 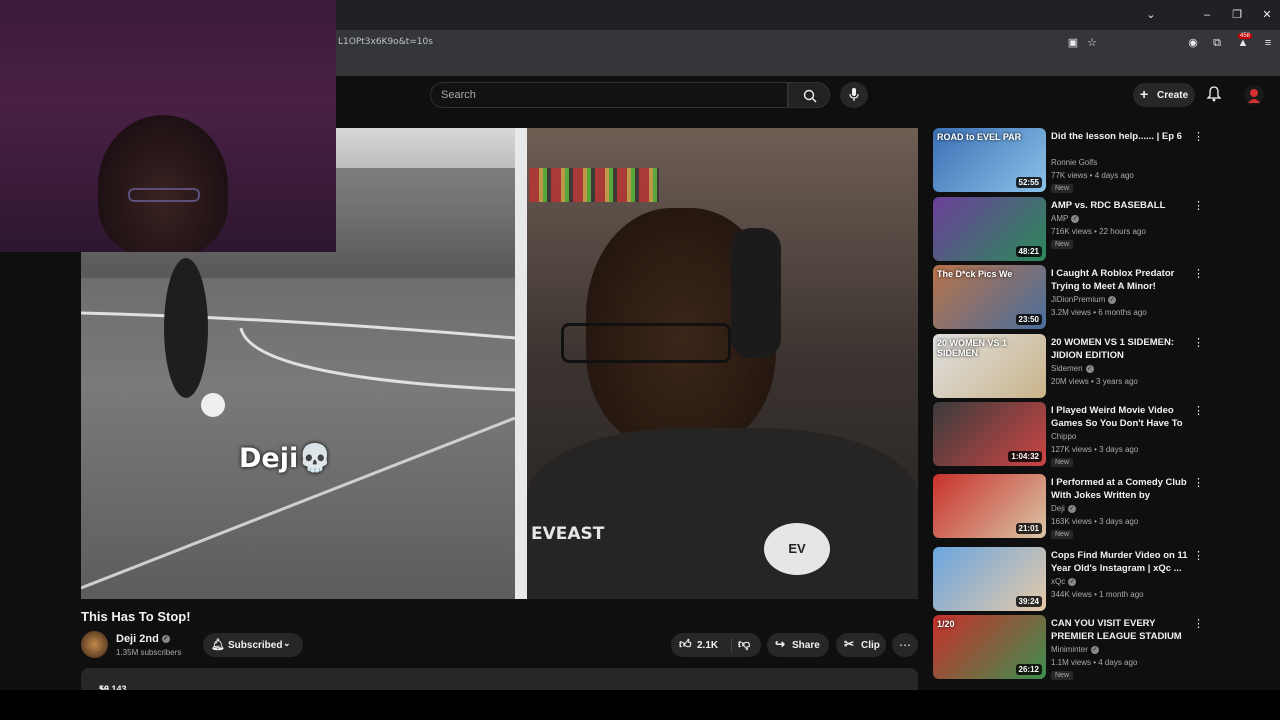 I want to click on tab-list-chevron-icon: ⌄, so click(x=1151, y=15).